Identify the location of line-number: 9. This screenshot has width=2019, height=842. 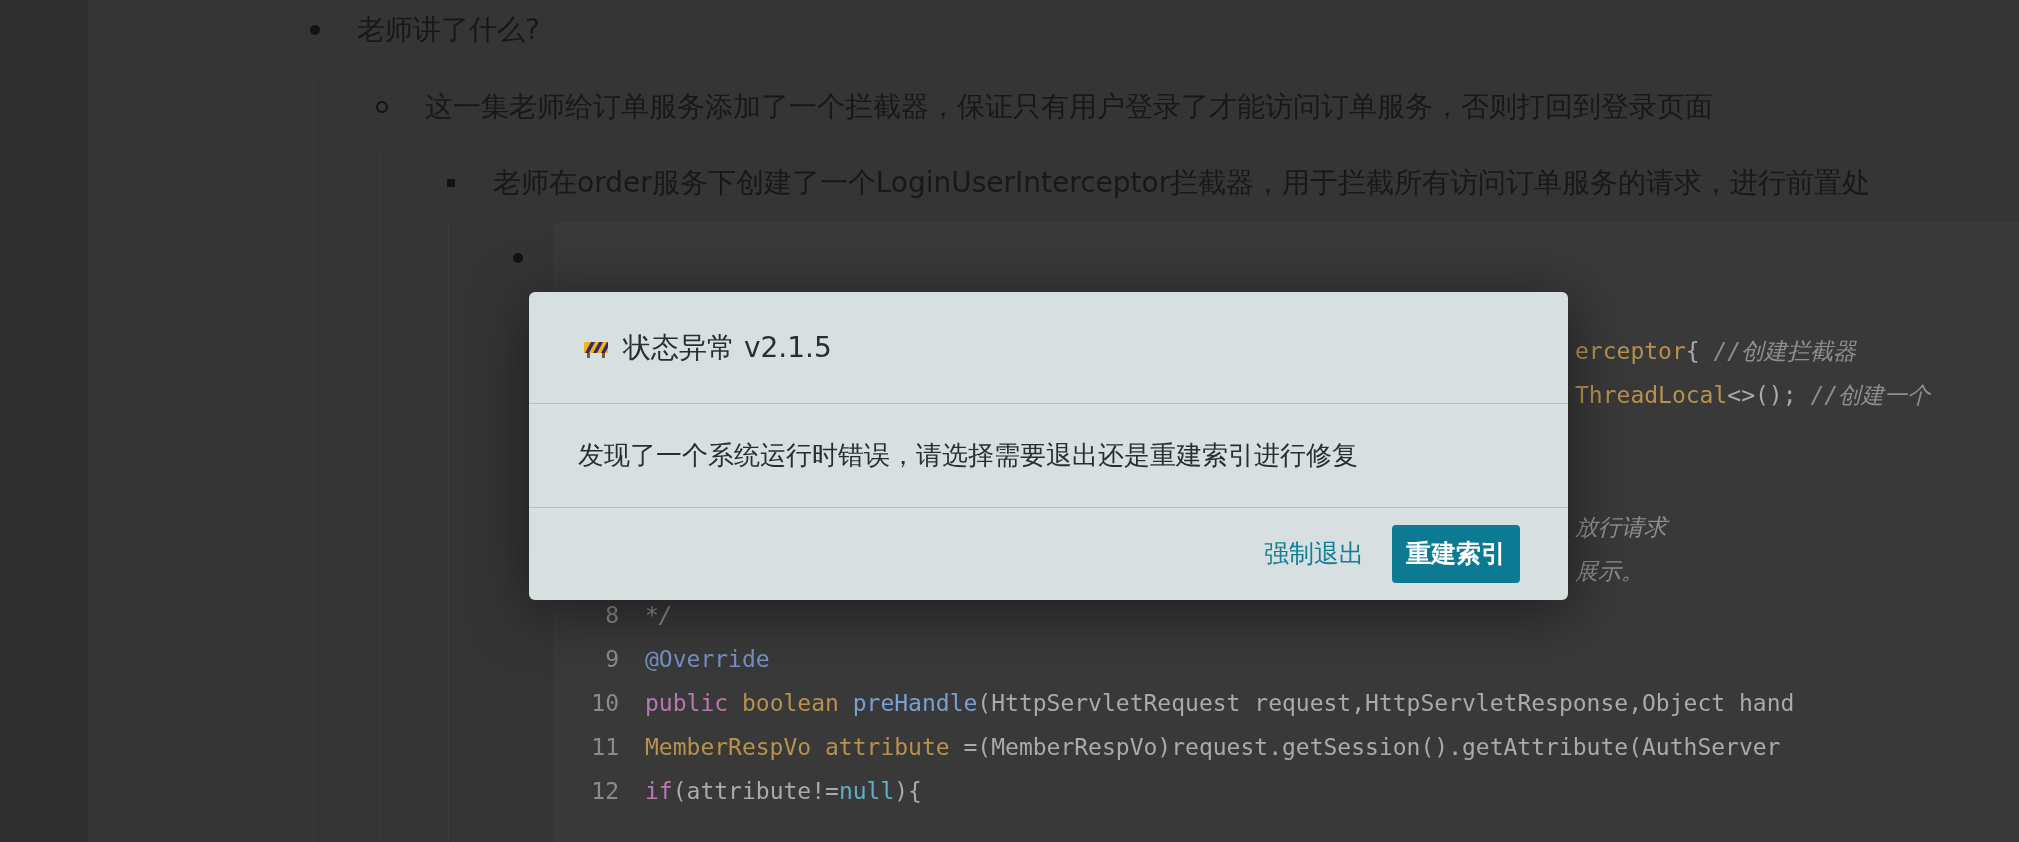
(612, 659).